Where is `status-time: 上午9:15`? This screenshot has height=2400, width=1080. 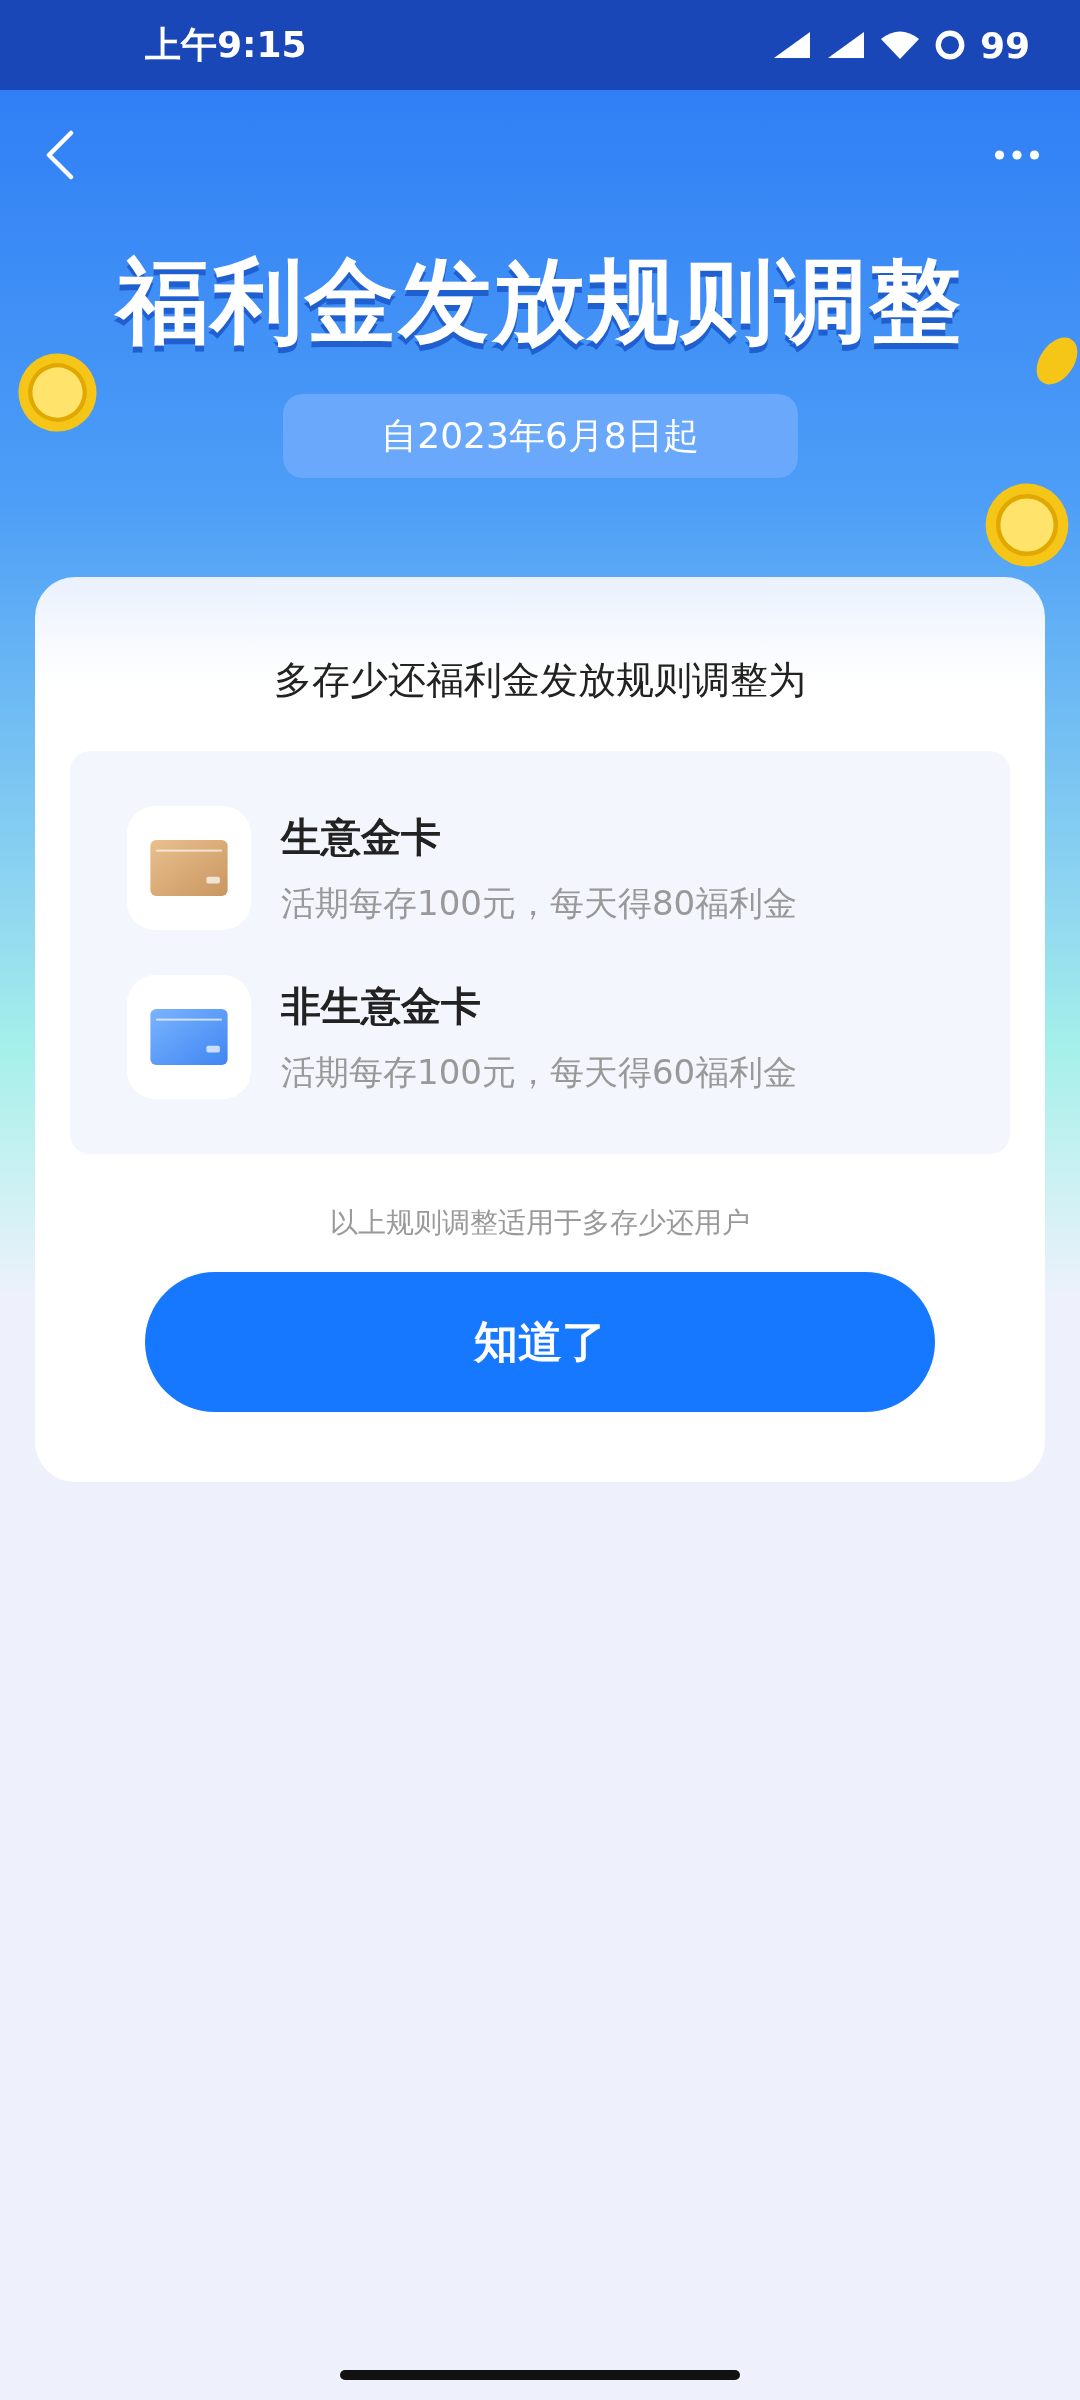 status-time: 上午9:15 is located at coordinates (226, 44).